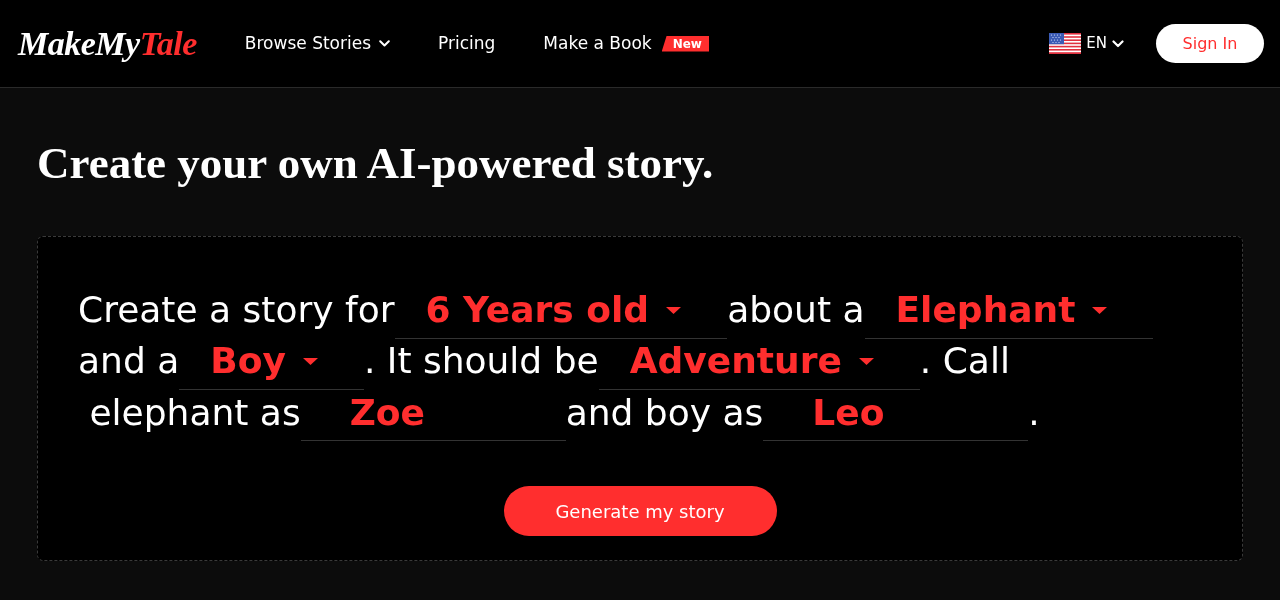 The height and width of the screenshot is (600, 1280). What do you see at coordinates (1065, 43) in the screenshot?
I see `flag-icon` at bounding box center [1065, 43].